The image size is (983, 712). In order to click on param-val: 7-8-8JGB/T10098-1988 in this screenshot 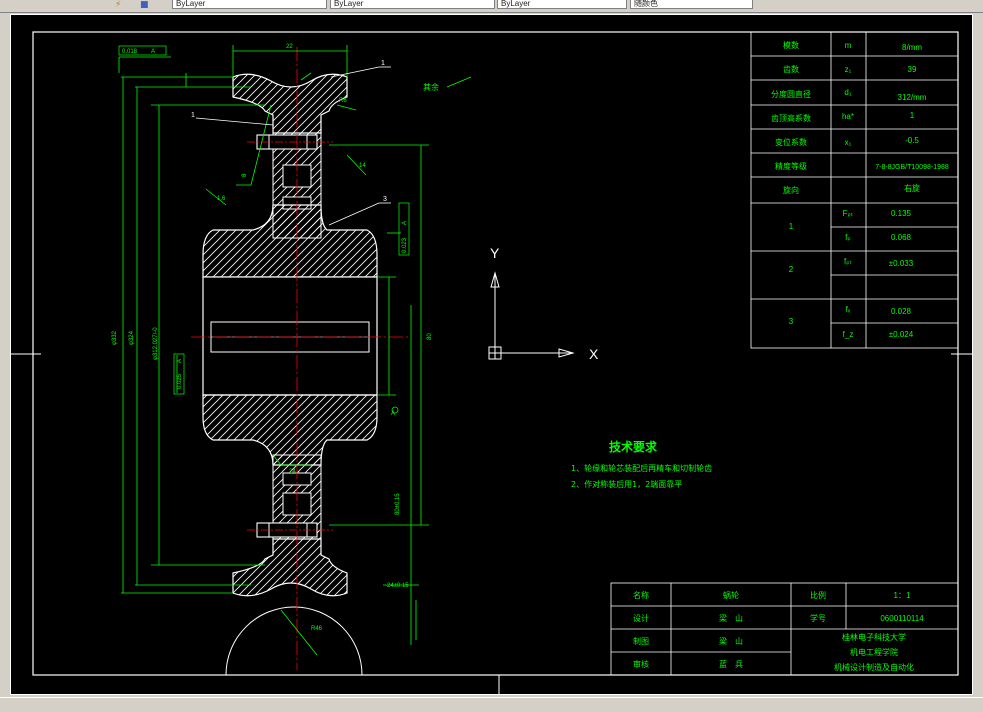, I will do `click(912, 167)`.